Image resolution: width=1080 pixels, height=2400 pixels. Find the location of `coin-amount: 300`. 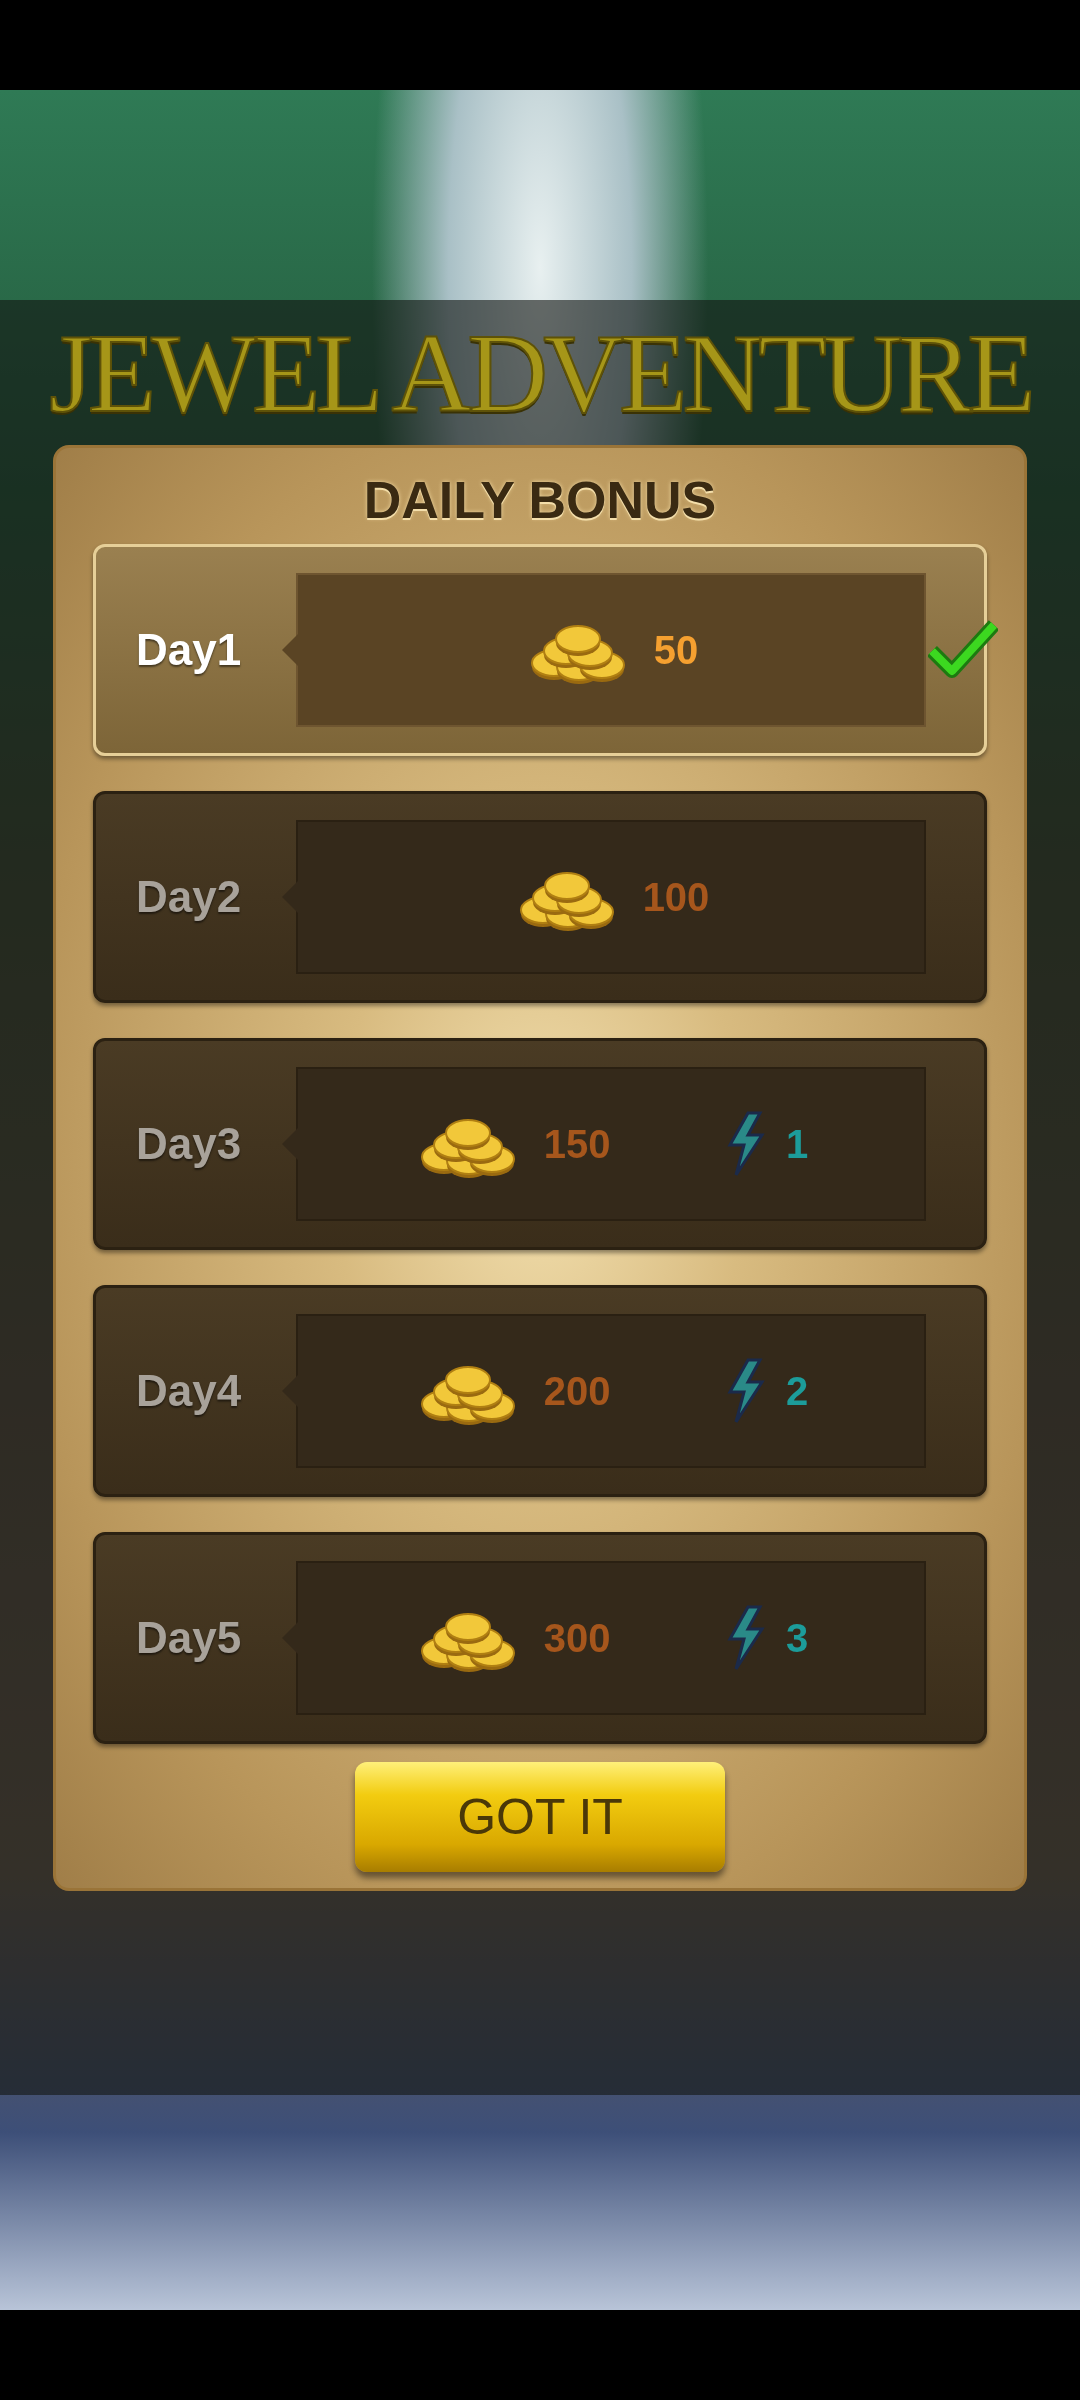

coin-amount: 300 is located at coordinates (577, 1638).